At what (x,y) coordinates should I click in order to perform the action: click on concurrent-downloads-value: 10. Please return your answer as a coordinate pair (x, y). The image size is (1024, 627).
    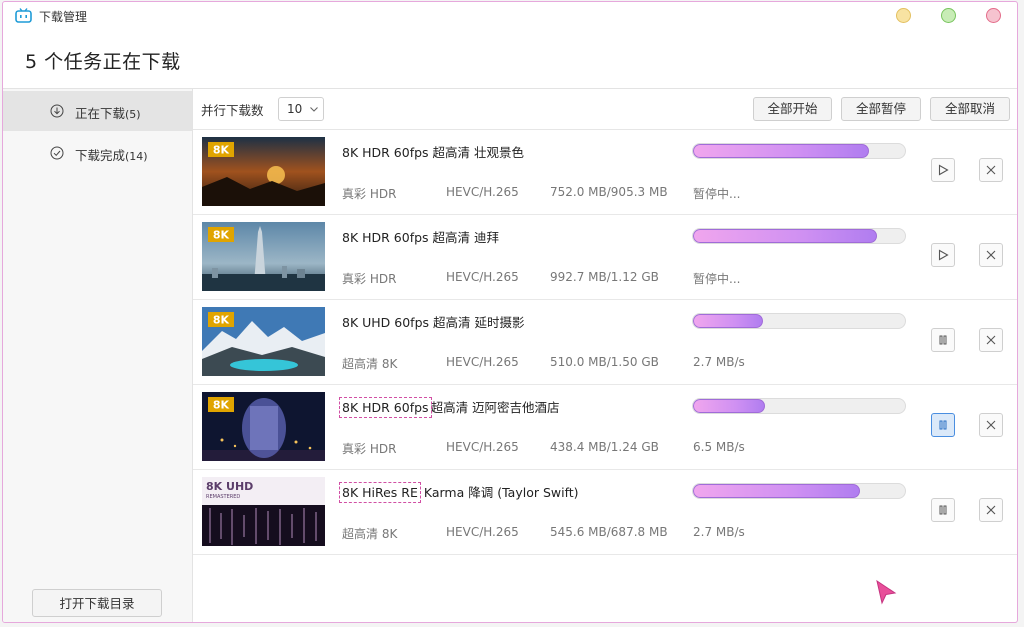
    Looking at the image, I should click on (295, 109).